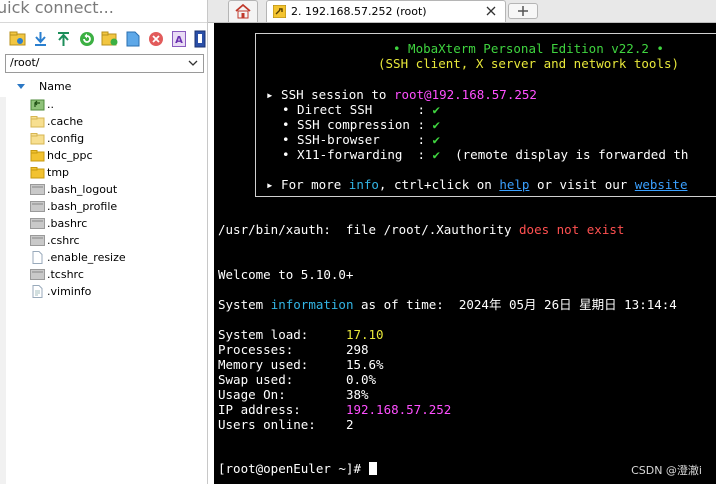 The height and width of the screenshot is (484, 716). What do you see at coordinates (334, 409) in the screenshot?
I see `stat-line: IP address: 192.168.57.252` at bounding box center [334, 409].